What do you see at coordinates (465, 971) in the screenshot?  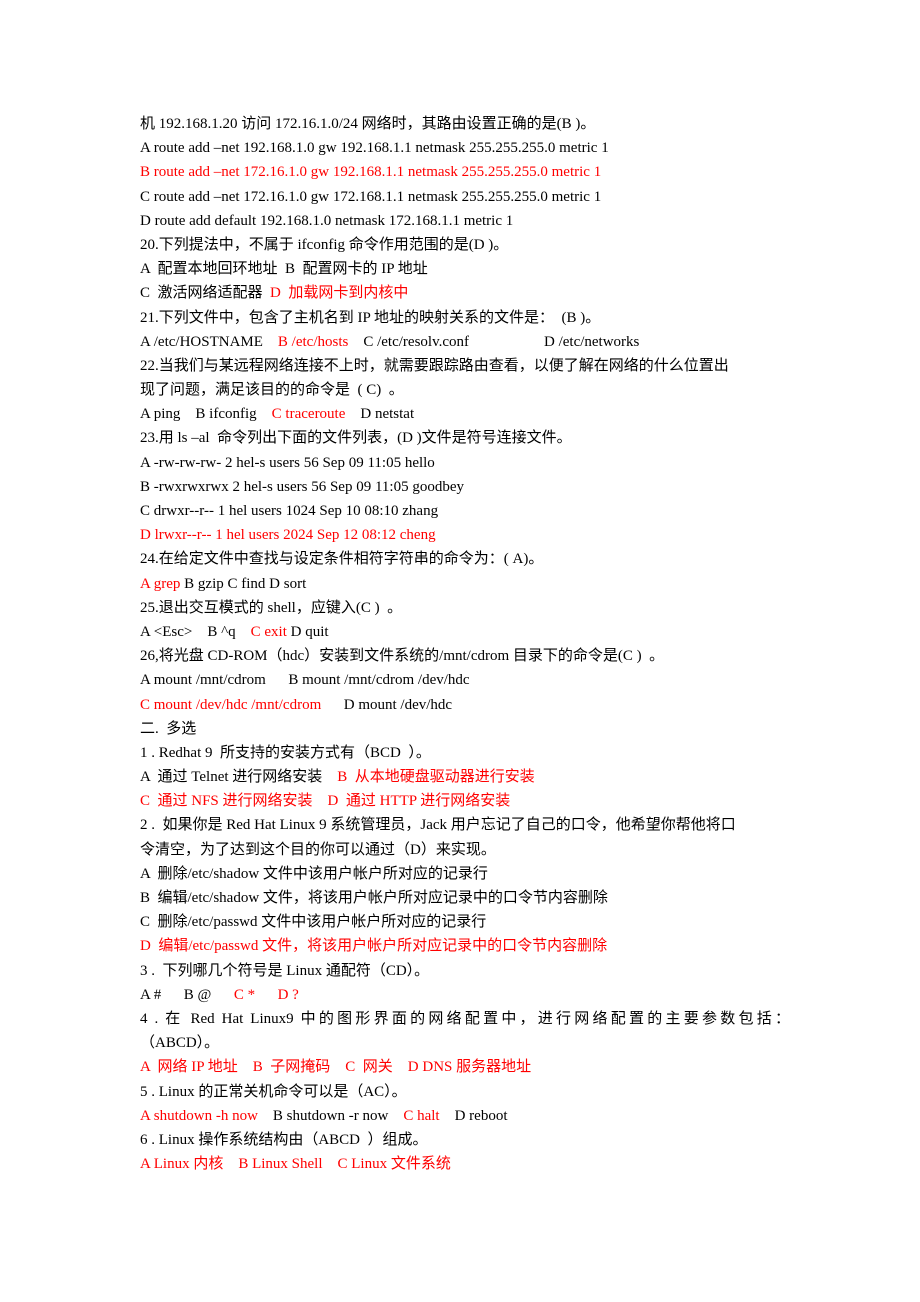 I see `document-line: 3 . 下列哪几个符号是 Linux 通配符（CD）。` at bounding box center [465, 971].